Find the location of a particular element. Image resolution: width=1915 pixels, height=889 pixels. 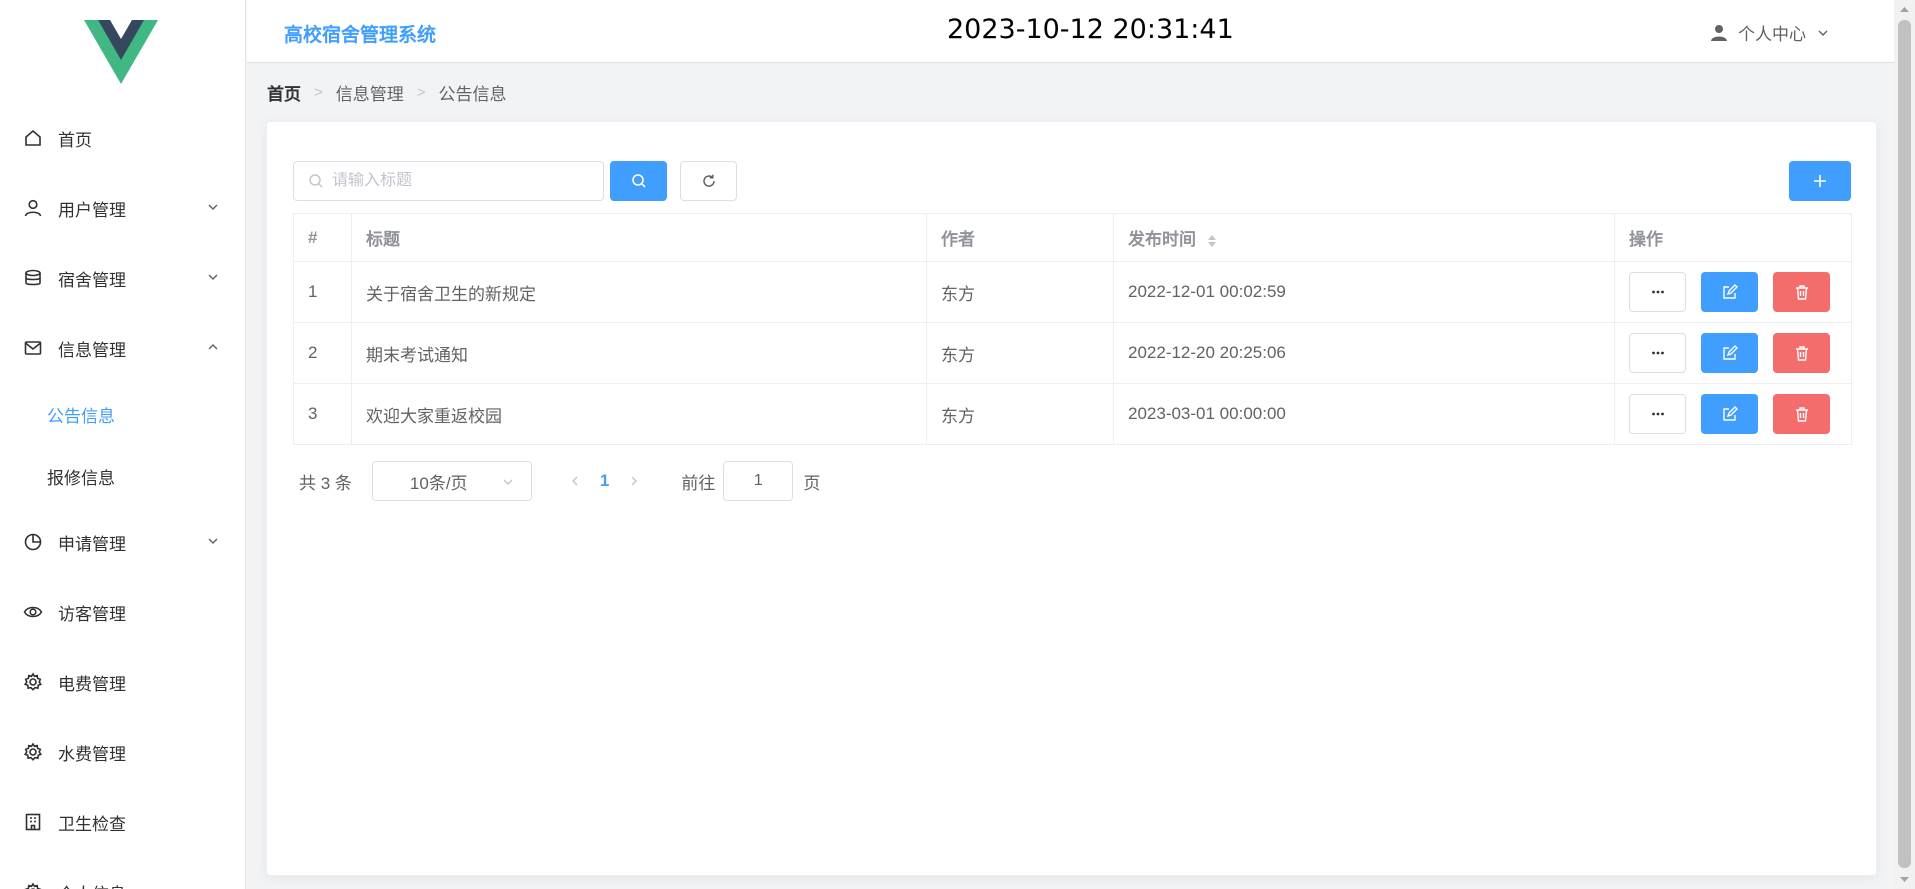

table-row: 3 欢迎大家重返校园 东方 2023-03-01 00:00:00 is located at coordinates (1072, 414).